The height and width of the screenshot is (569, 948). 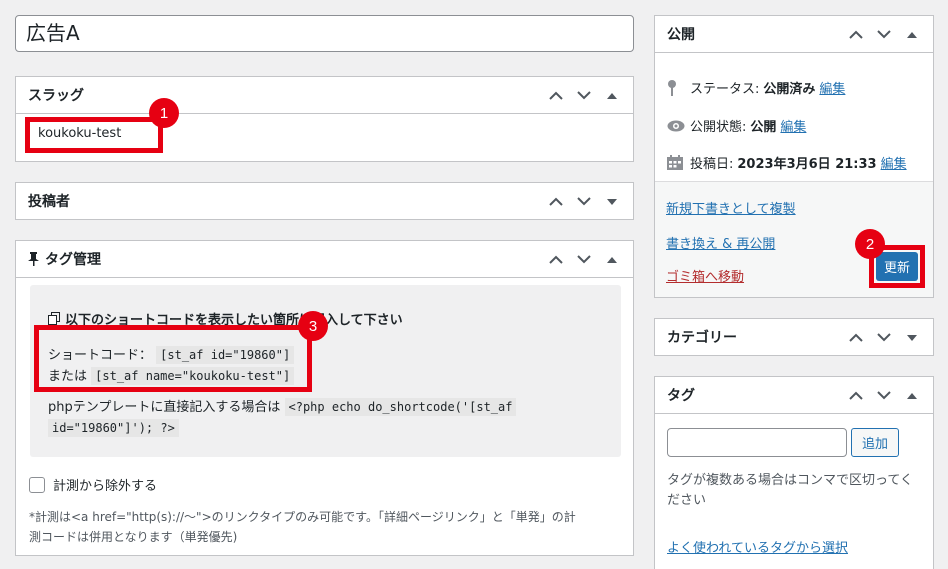 What do you see at coordinates (324, 33) in the screenshot?
I see `post-title-input: 広告A` at bounding box center [324, 33].